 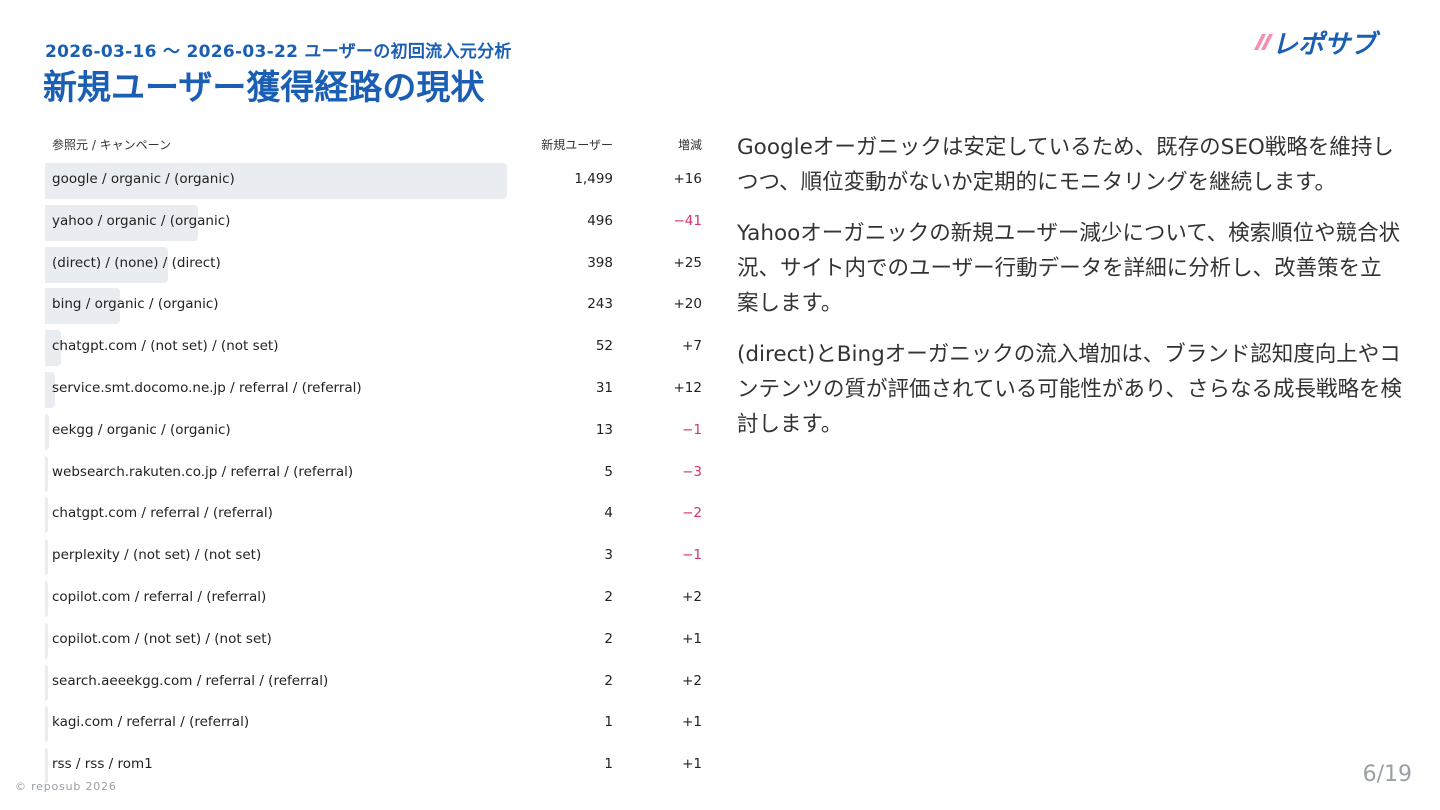 I want to click on table-row: eekgg / organic / (organic) 13 −1, so click(x=377, y=432).